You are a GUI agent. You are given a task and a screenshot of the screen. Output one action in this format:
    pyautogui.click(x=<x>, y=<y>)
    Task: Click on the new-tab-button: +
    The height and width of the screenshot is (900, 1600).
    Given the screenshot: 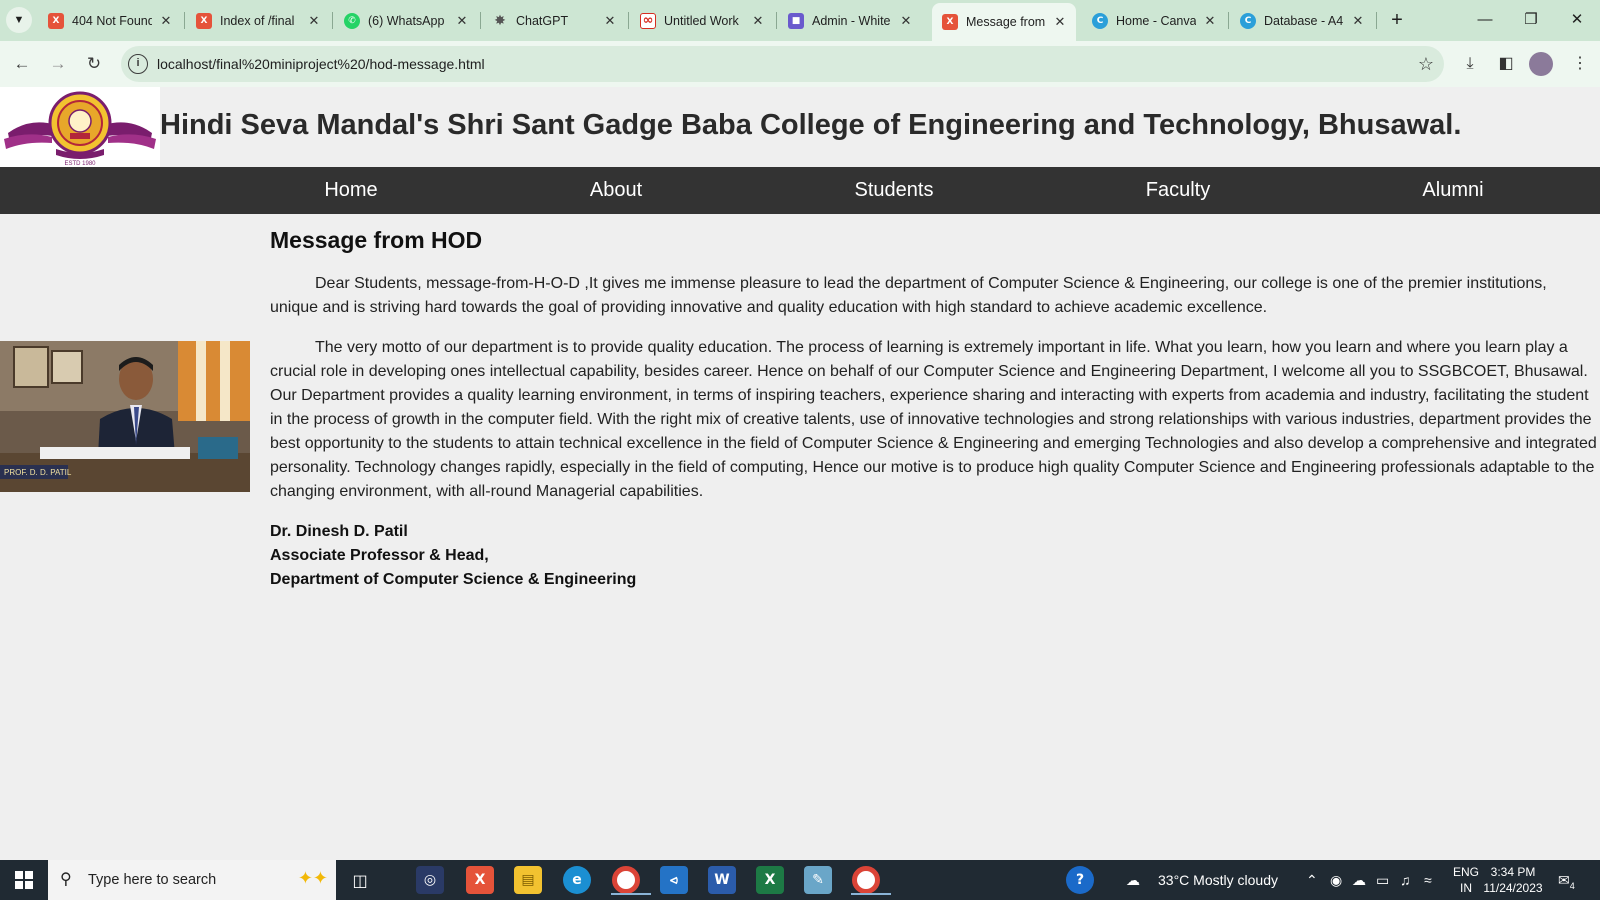 What is the action you would take?
    pyautogui.click(x=1397, y=20)
    